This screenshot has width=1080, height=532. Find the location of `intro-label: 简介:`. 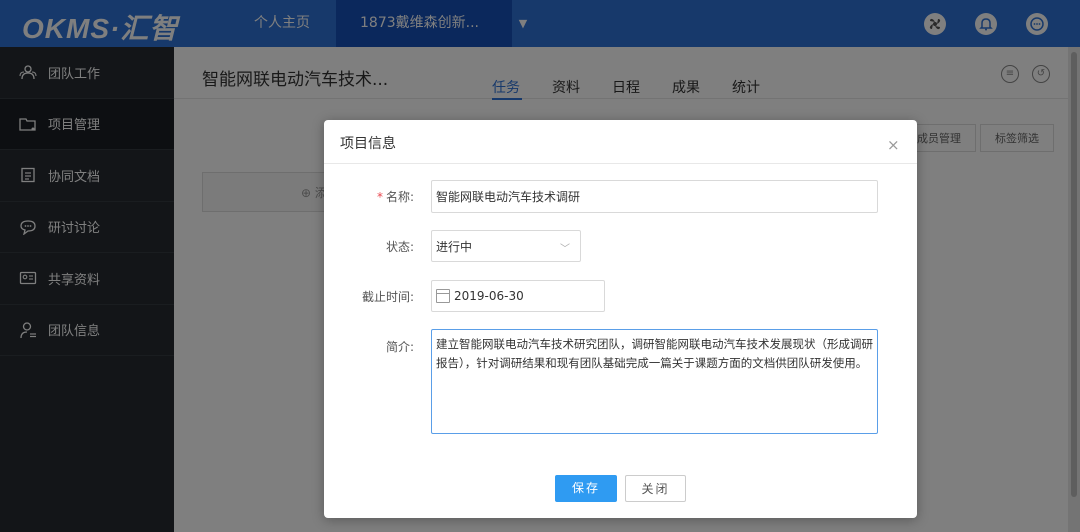

intro-label: 简介: is located at coordinates (399, 347).